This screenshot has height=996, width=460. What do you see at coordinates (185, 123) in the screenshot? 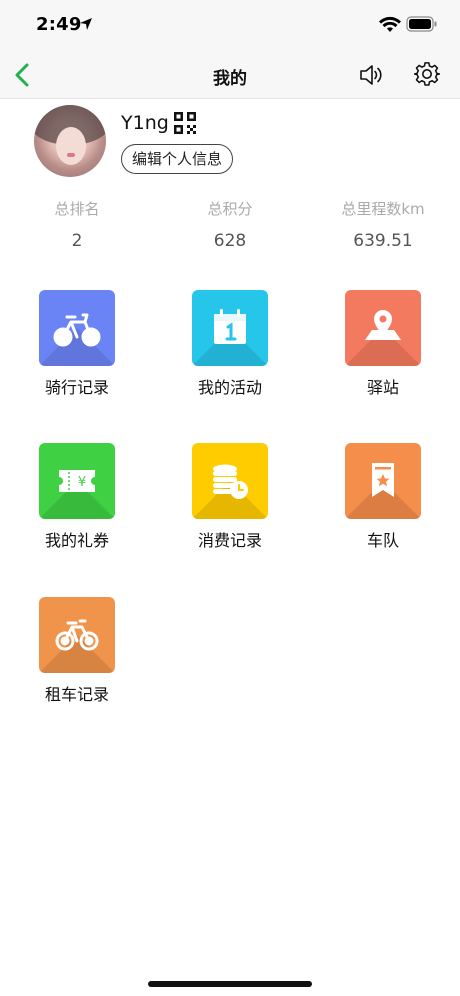
I see `qr-code-icon` at bounding box center [185, 123].